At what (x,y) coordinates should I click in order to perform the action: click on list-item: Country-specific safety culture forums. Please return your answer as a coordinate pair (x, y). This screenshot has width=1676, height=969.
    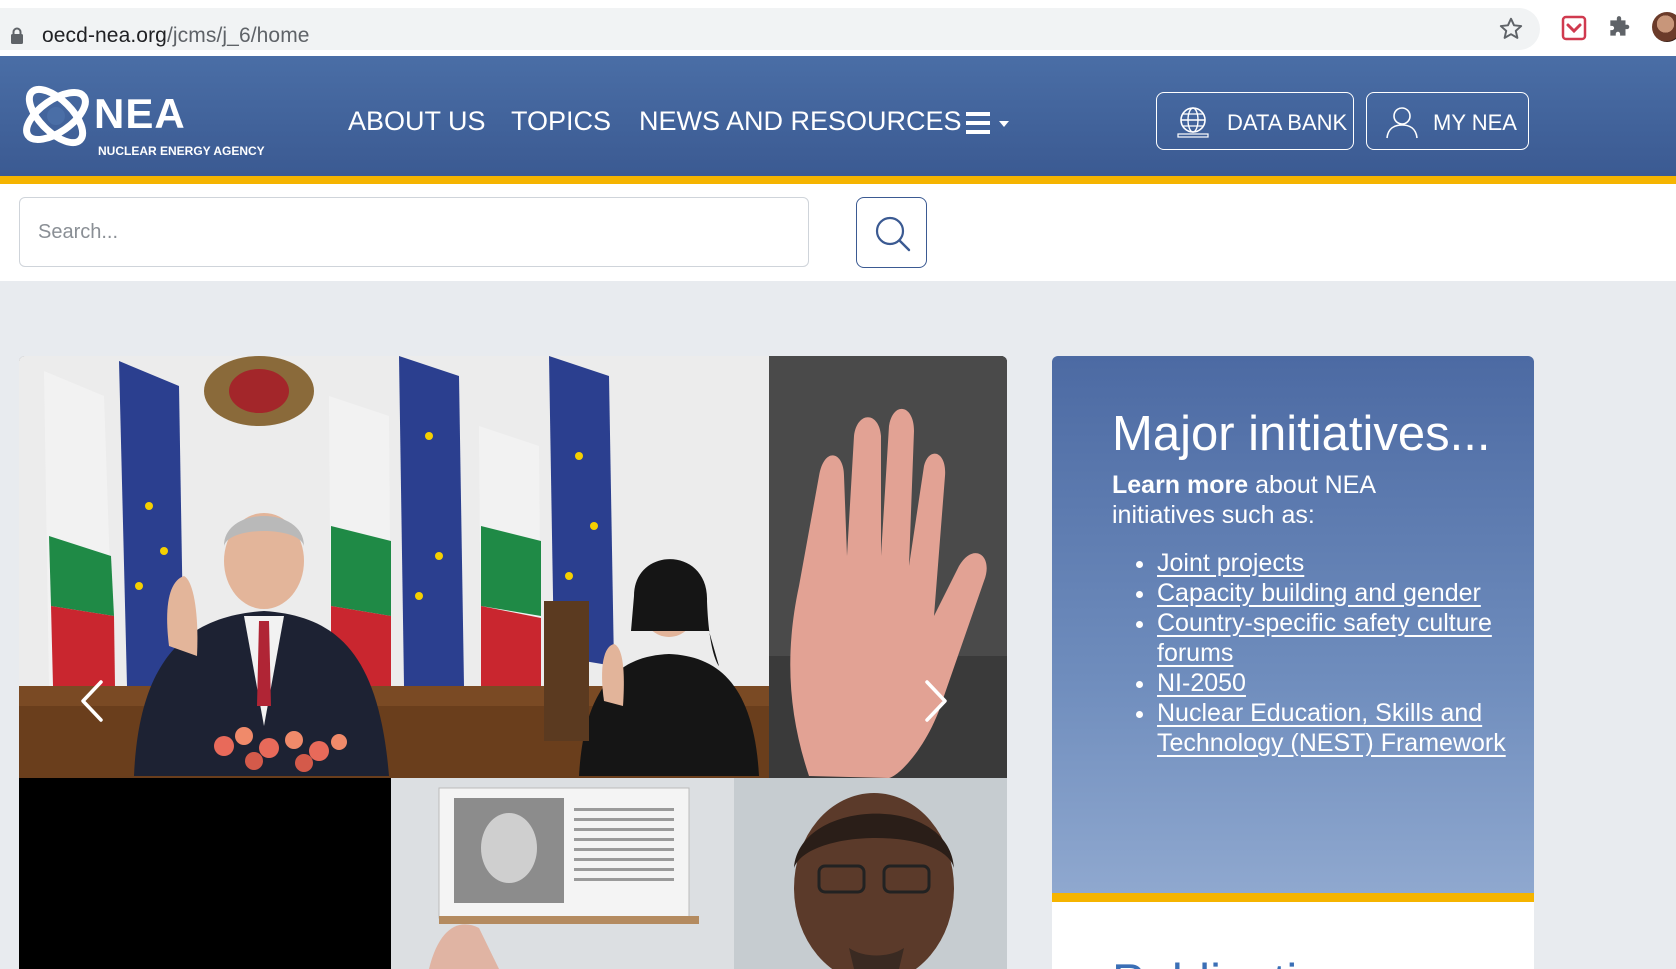
    Looking at the image, I should click on (1347, 638).